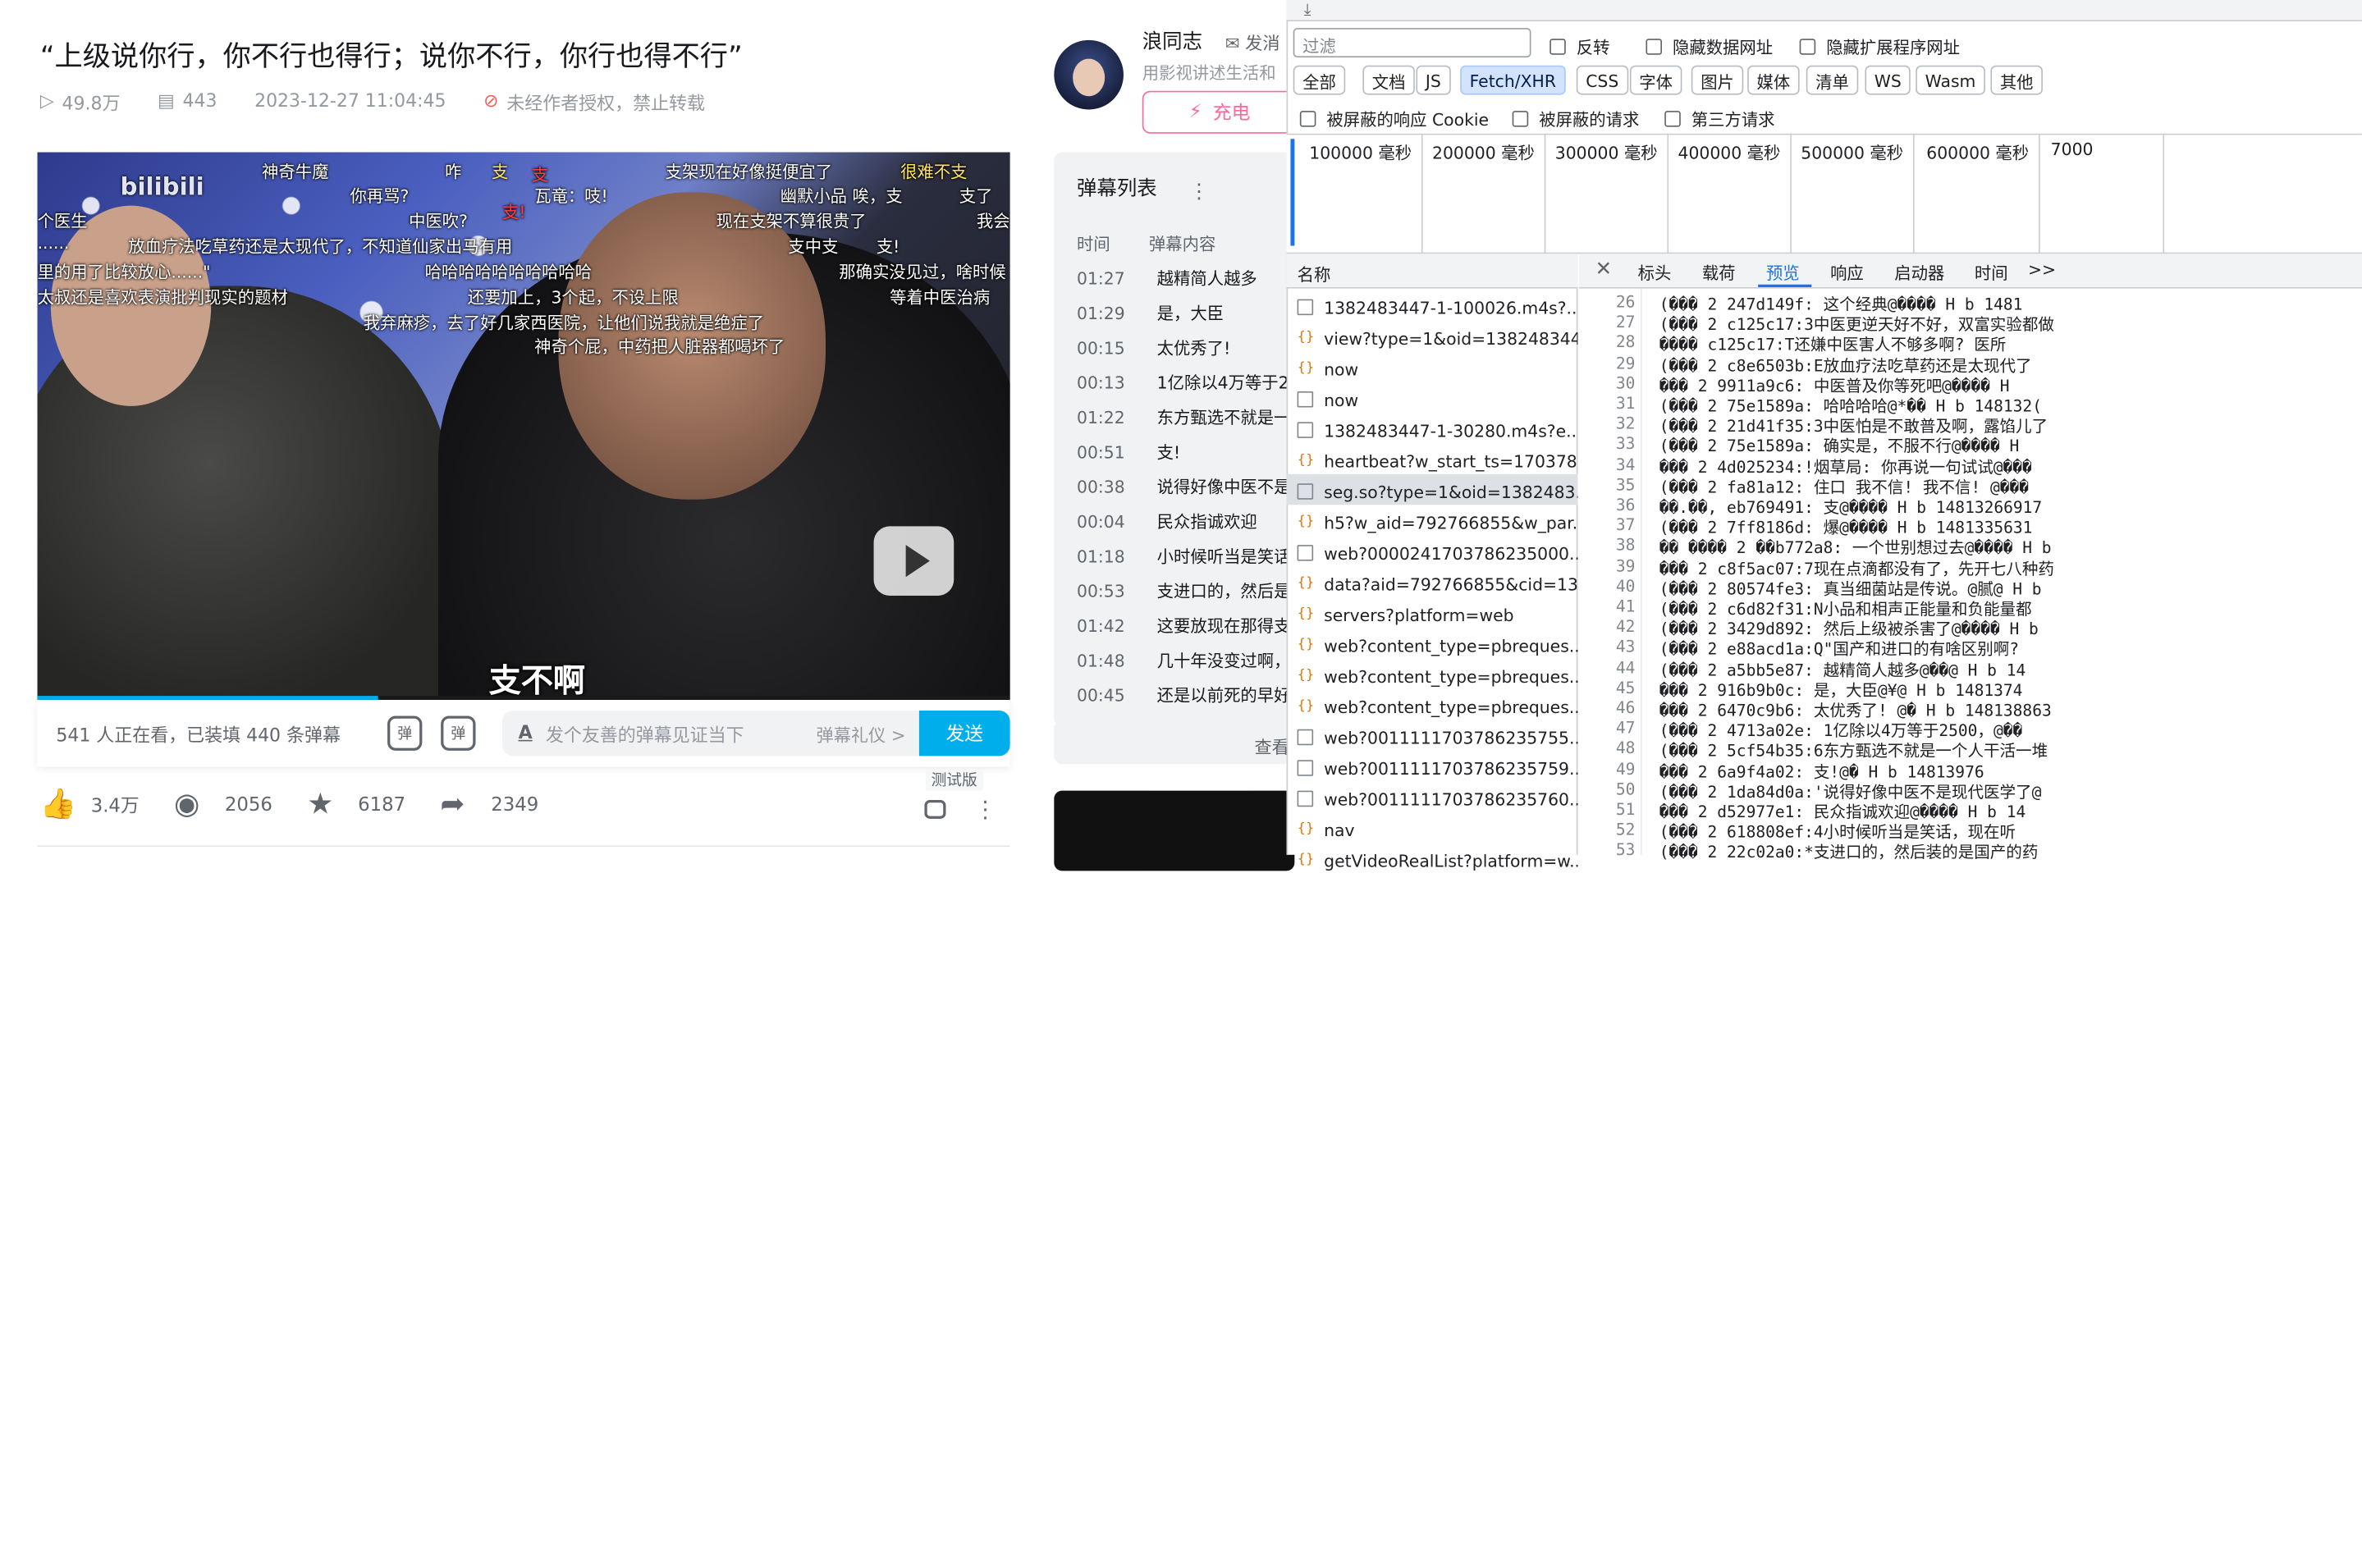 This screenshot has height=1568, width=2362. What do you see at coordinates (1174, 830) in the screenshot?
I see `ad-banner` at bounding box center [1174, 830].